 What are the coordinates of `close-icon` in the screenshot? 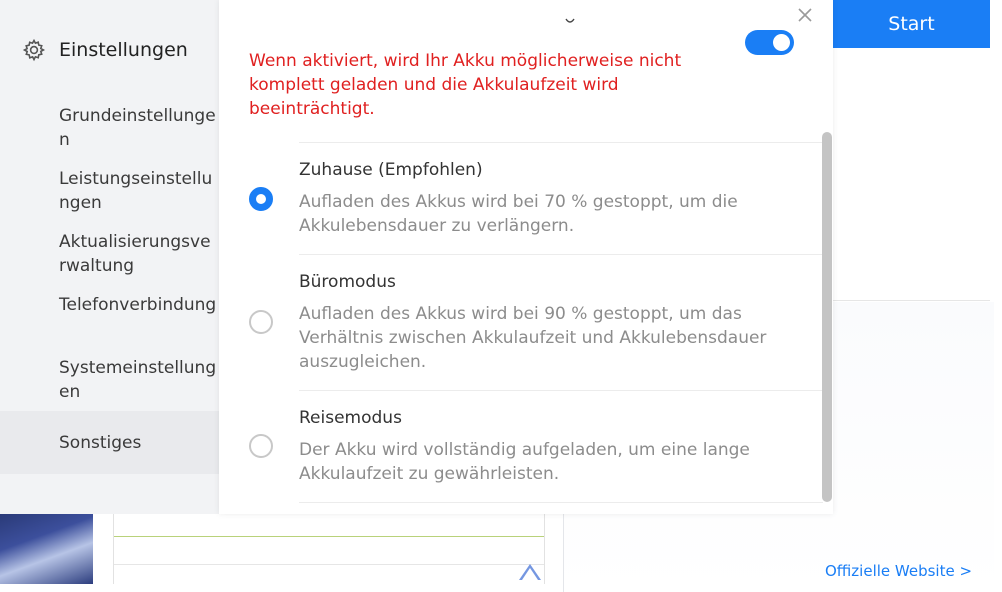 It's located at (805, 15).